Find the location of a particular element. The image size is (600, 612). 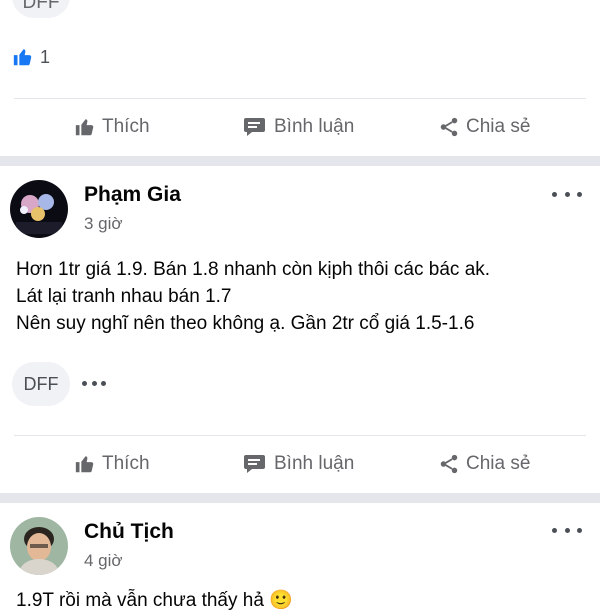

post-header: Chủ Tịch 4 giờ is located at coordinates (300, 546).